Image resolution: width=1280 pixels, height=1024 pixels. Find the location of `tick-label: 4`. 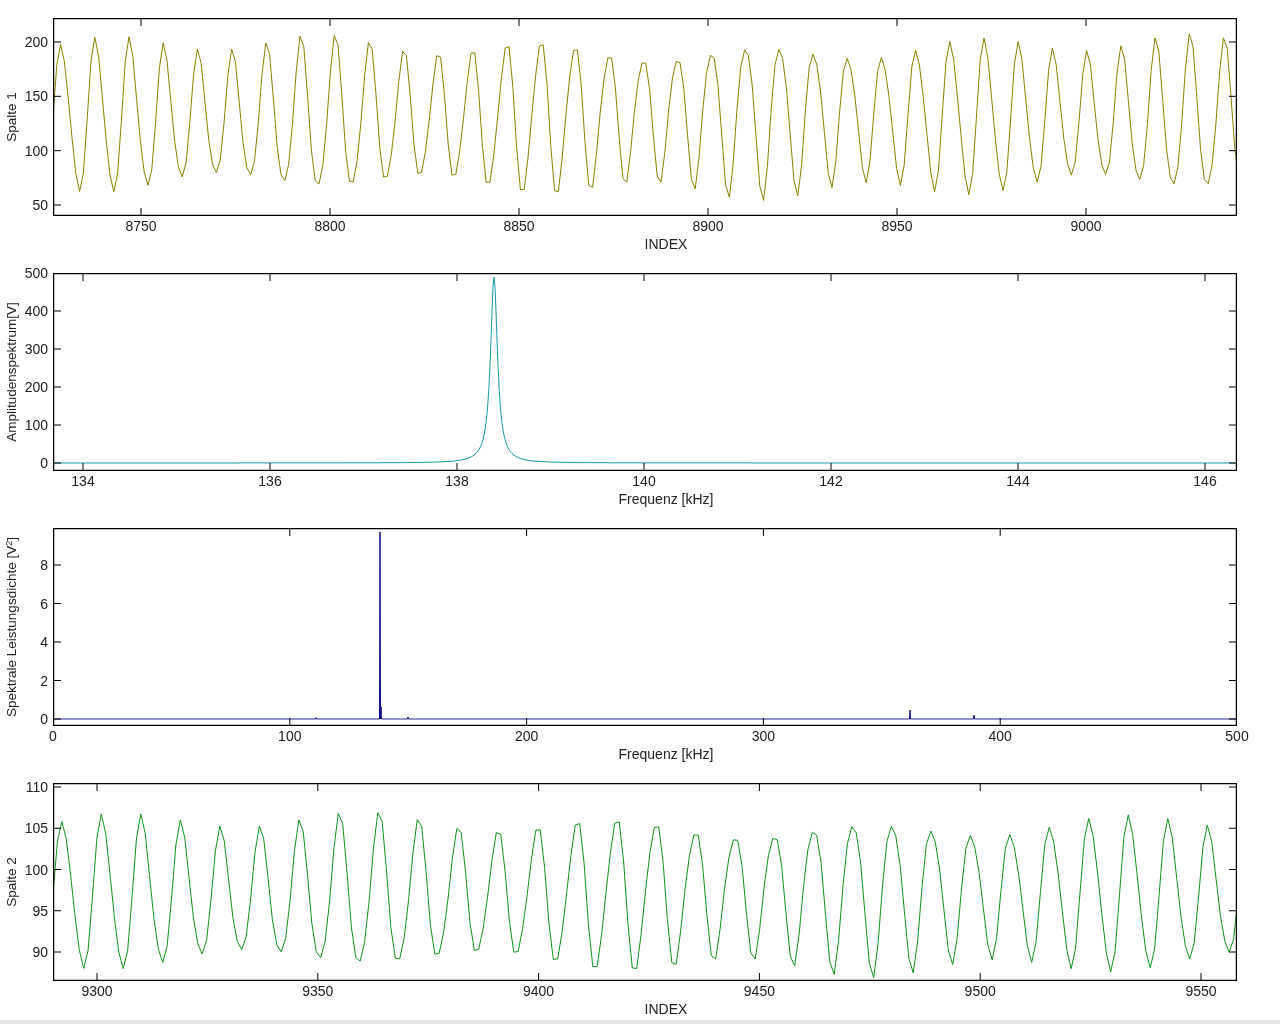

tick-label: 4 is located at coordinates (44, 642).